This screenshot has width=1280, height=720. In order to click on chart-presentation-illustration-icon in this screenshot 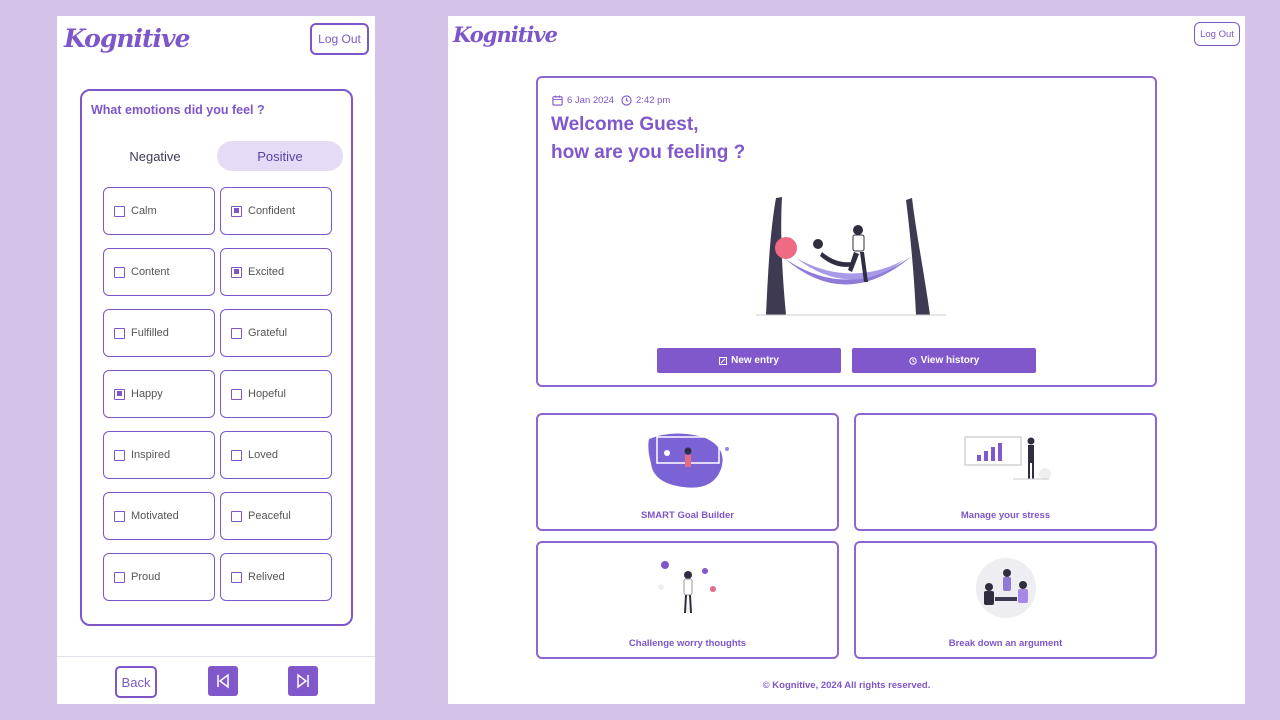, I will do `click(1007, 458)`.